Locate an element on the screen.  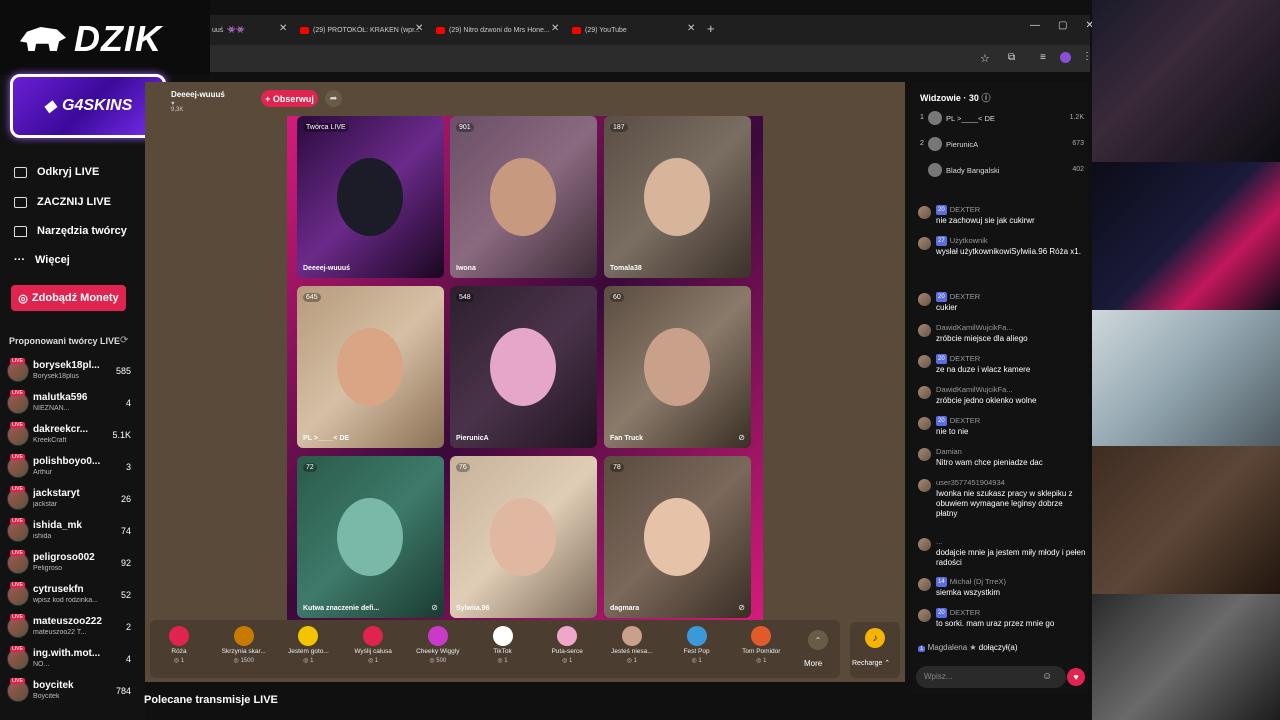
guest-tile: 901 Iwona is located at coordinates (523, 197).